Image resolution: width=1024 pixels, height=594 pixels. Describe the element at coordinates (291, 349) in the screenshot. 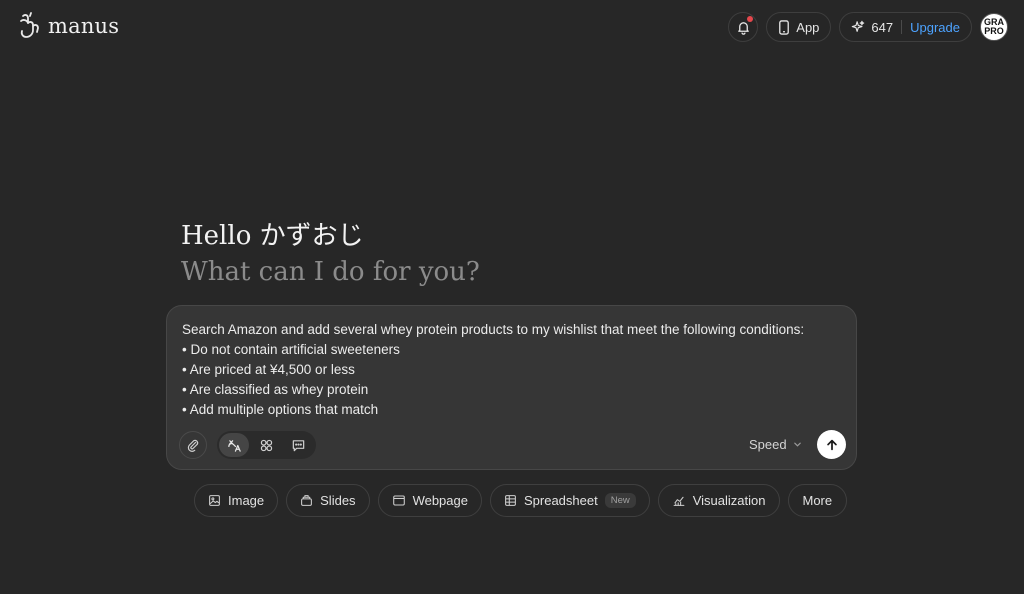

I see `prompt-line: • Do not contain artificial sweeteners` at that location.